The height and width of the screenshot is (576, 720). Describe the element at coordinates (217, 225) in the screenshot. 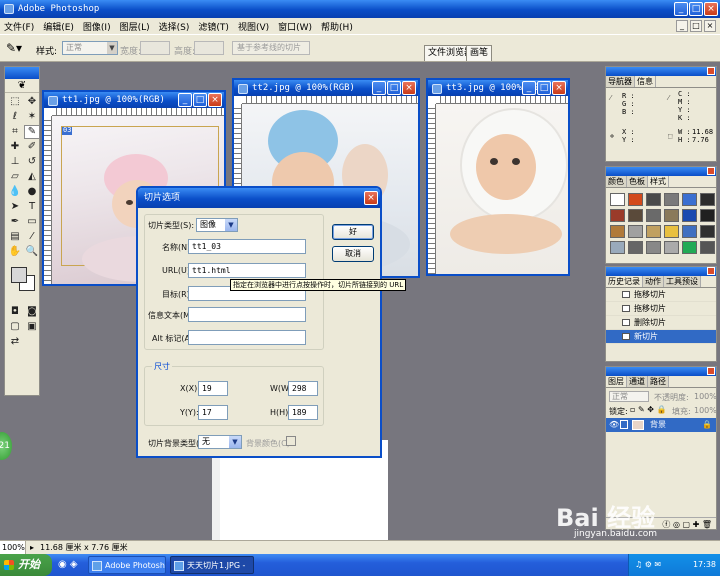

I see `slice-type-select: 图像 ▼` at that location.